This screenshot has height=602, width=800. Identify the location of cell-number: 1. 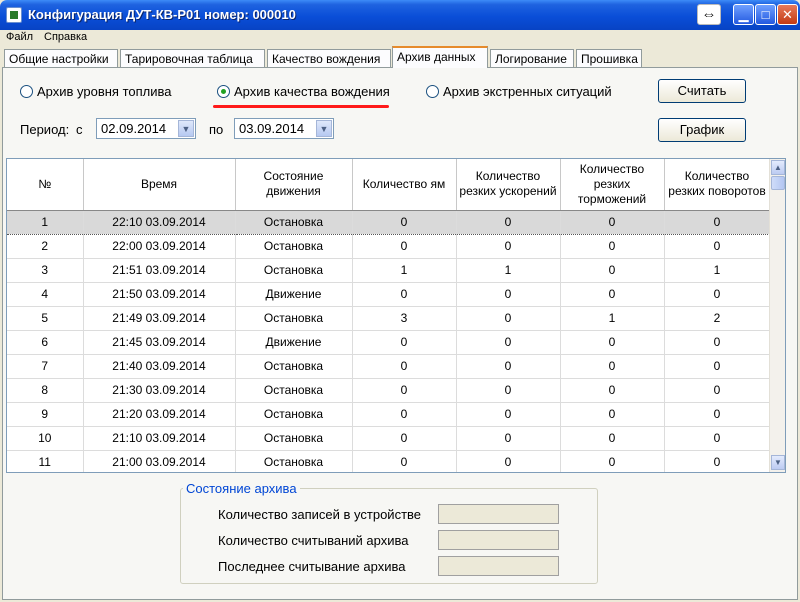
(45, 222).